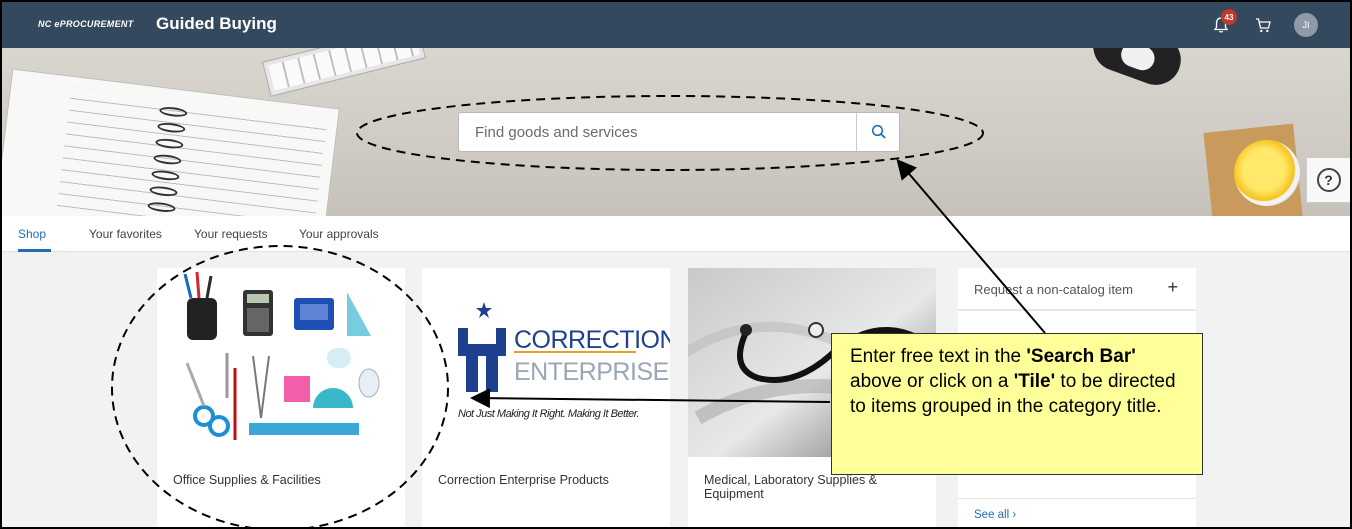 This screenshot has height=529, width=1352. I want to click on top-bar: NC ePROCUREMENT Guided Buying 43 JI, so click(676, 25).